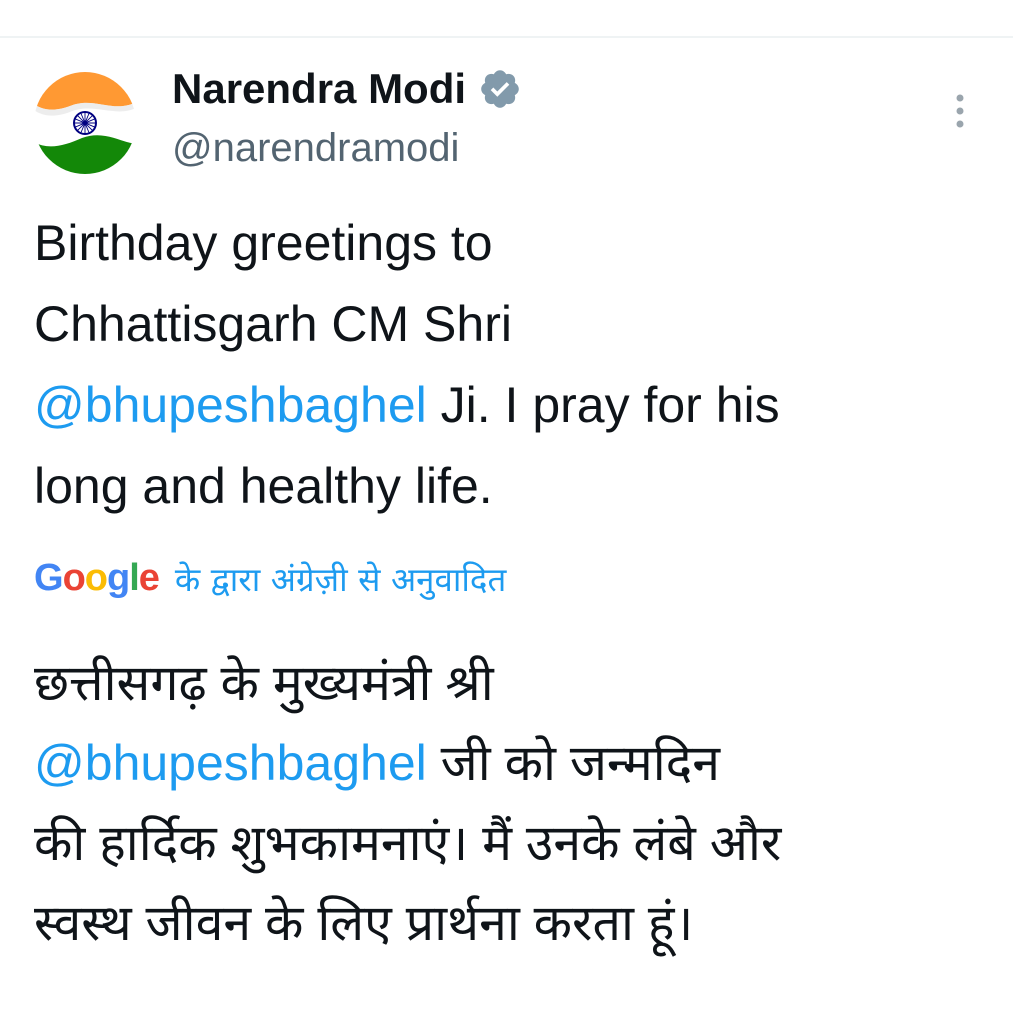 The height and width of the screenshot is (1024, 1013). I want to click on translated-text-line: स्वस्थ जीवन के लिए प्रार्थना करता हूं।, so click(364, 923).